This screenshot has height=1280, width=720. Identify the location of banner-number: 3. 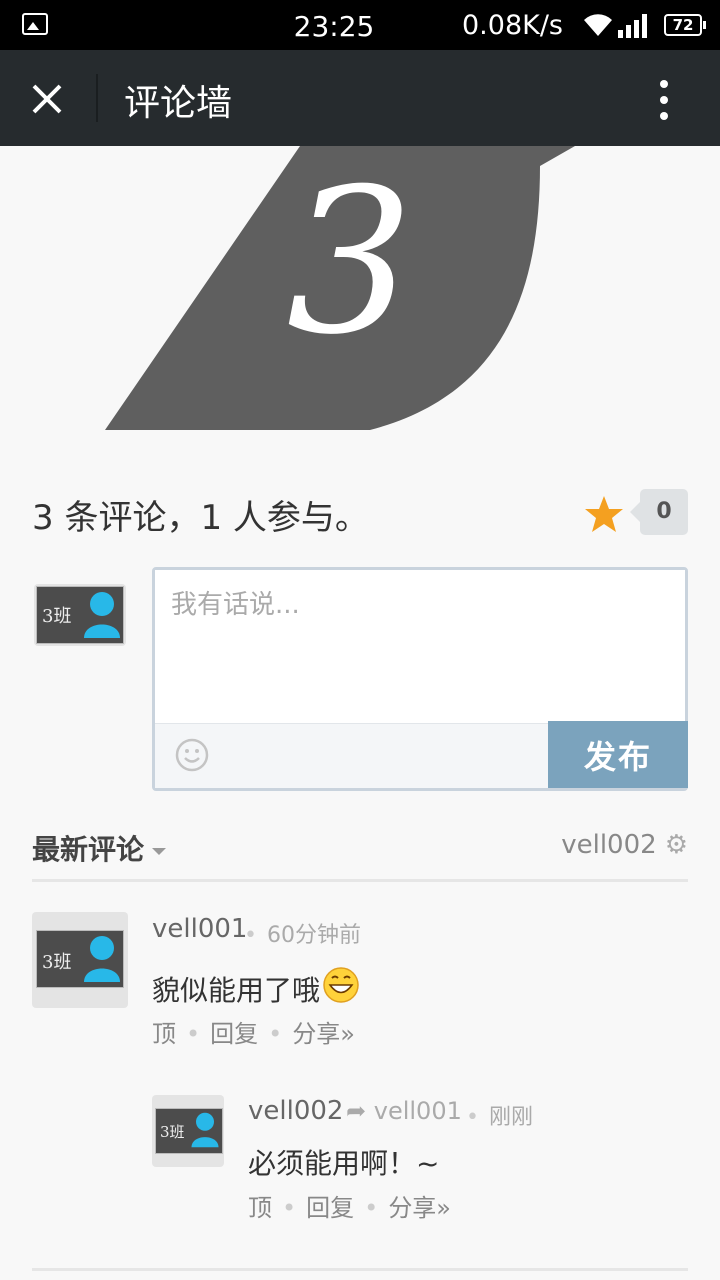
(349, 262).